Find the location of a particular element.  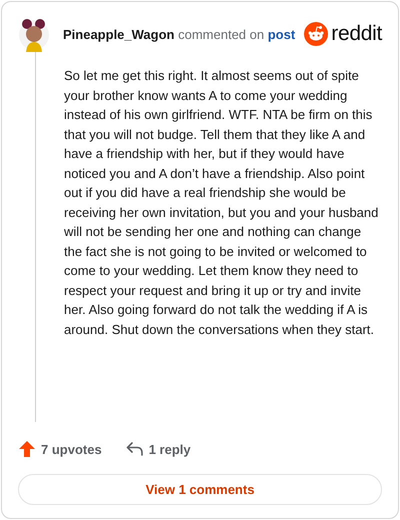

reply-icon is located at coordinates (135, 449).